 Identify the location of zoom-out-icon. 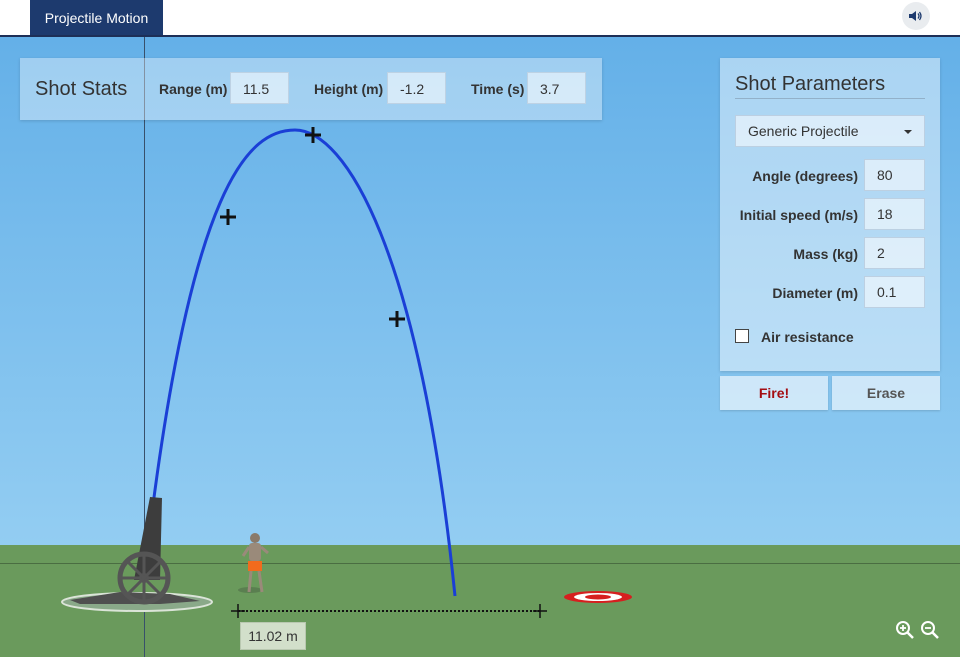
(930, 630).